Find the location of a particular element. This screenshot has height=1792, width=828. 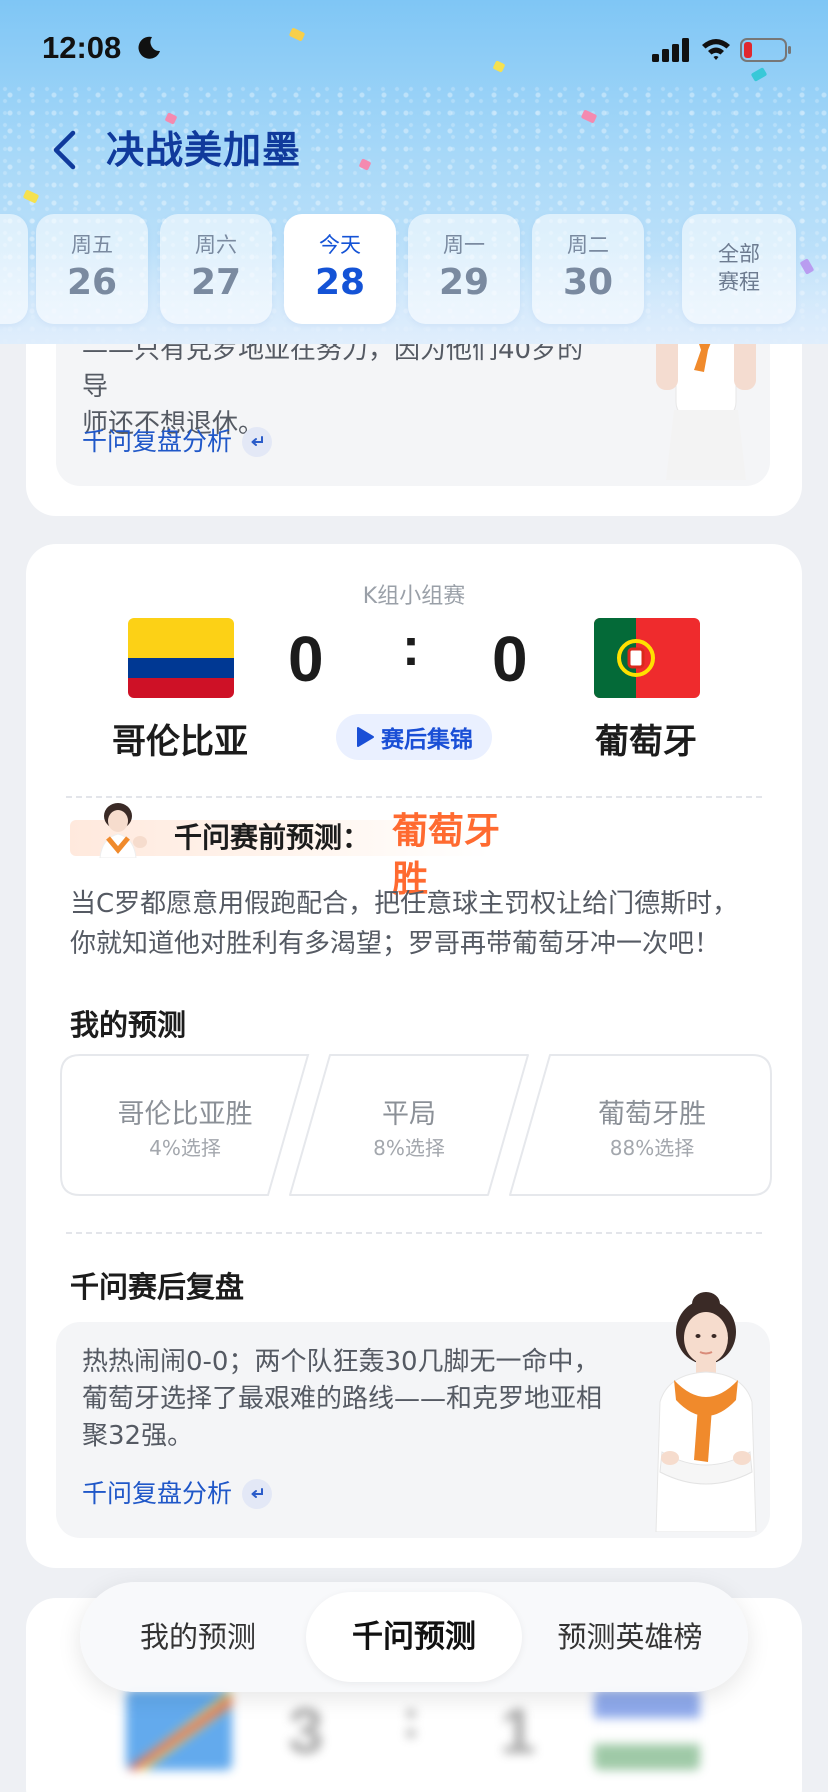

wifi-icon is located at coordinates (716, 49).